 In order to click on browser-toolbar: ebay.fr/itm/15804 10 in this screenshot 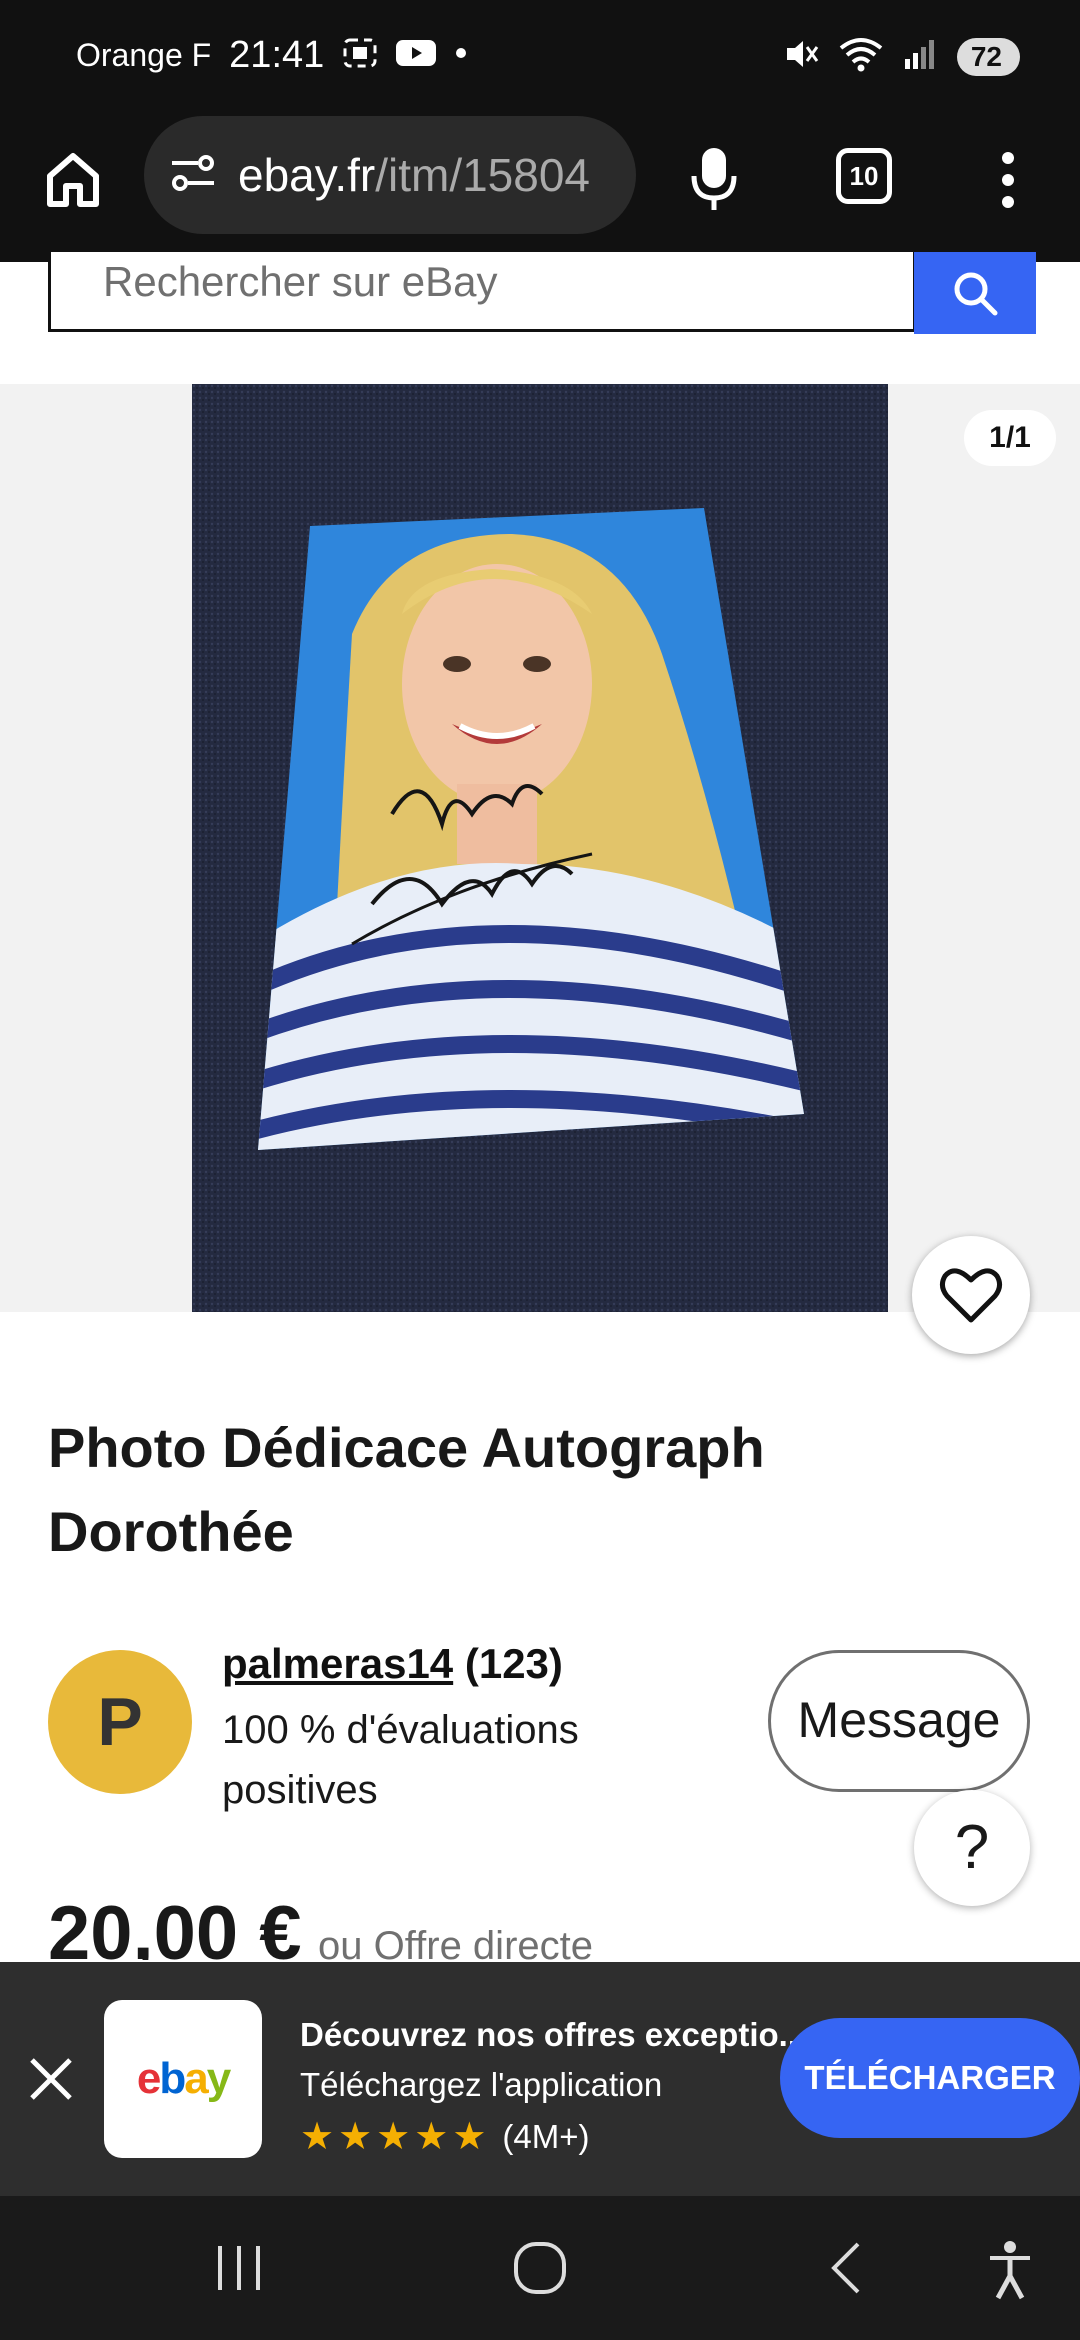, I will do `click(540, 189)`.